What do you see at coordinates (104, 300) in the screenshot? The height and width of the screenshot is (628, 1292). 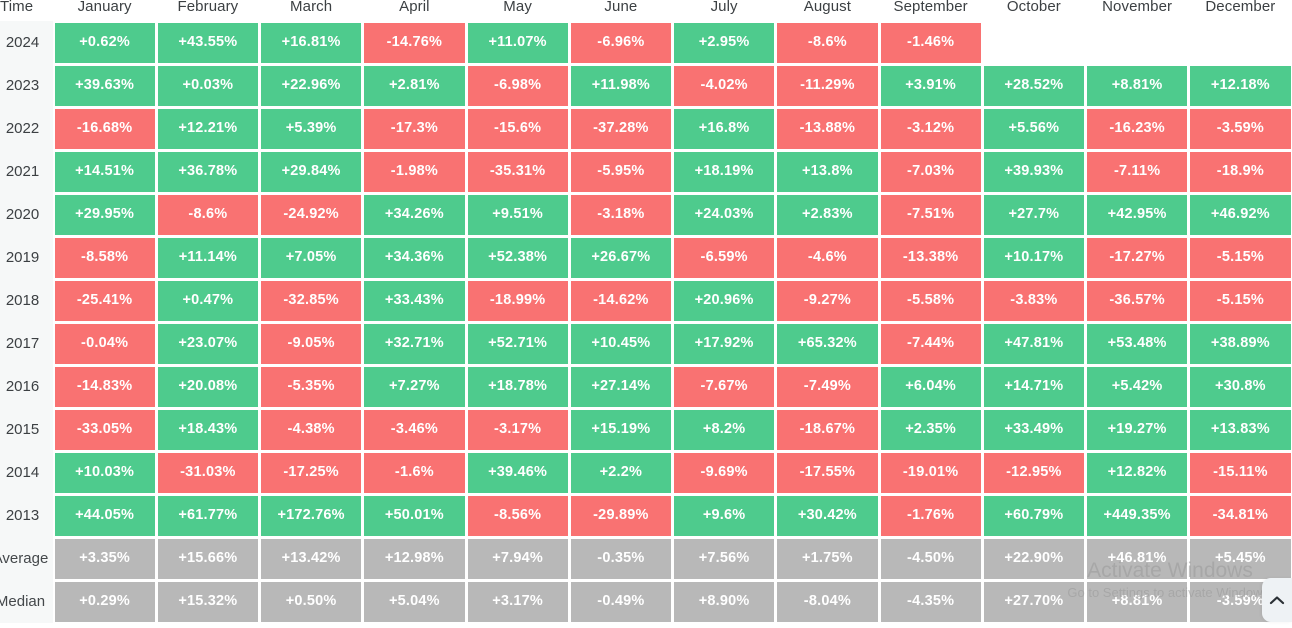 I see `performance-value: -25.41%` at bounding box center [104, 300].